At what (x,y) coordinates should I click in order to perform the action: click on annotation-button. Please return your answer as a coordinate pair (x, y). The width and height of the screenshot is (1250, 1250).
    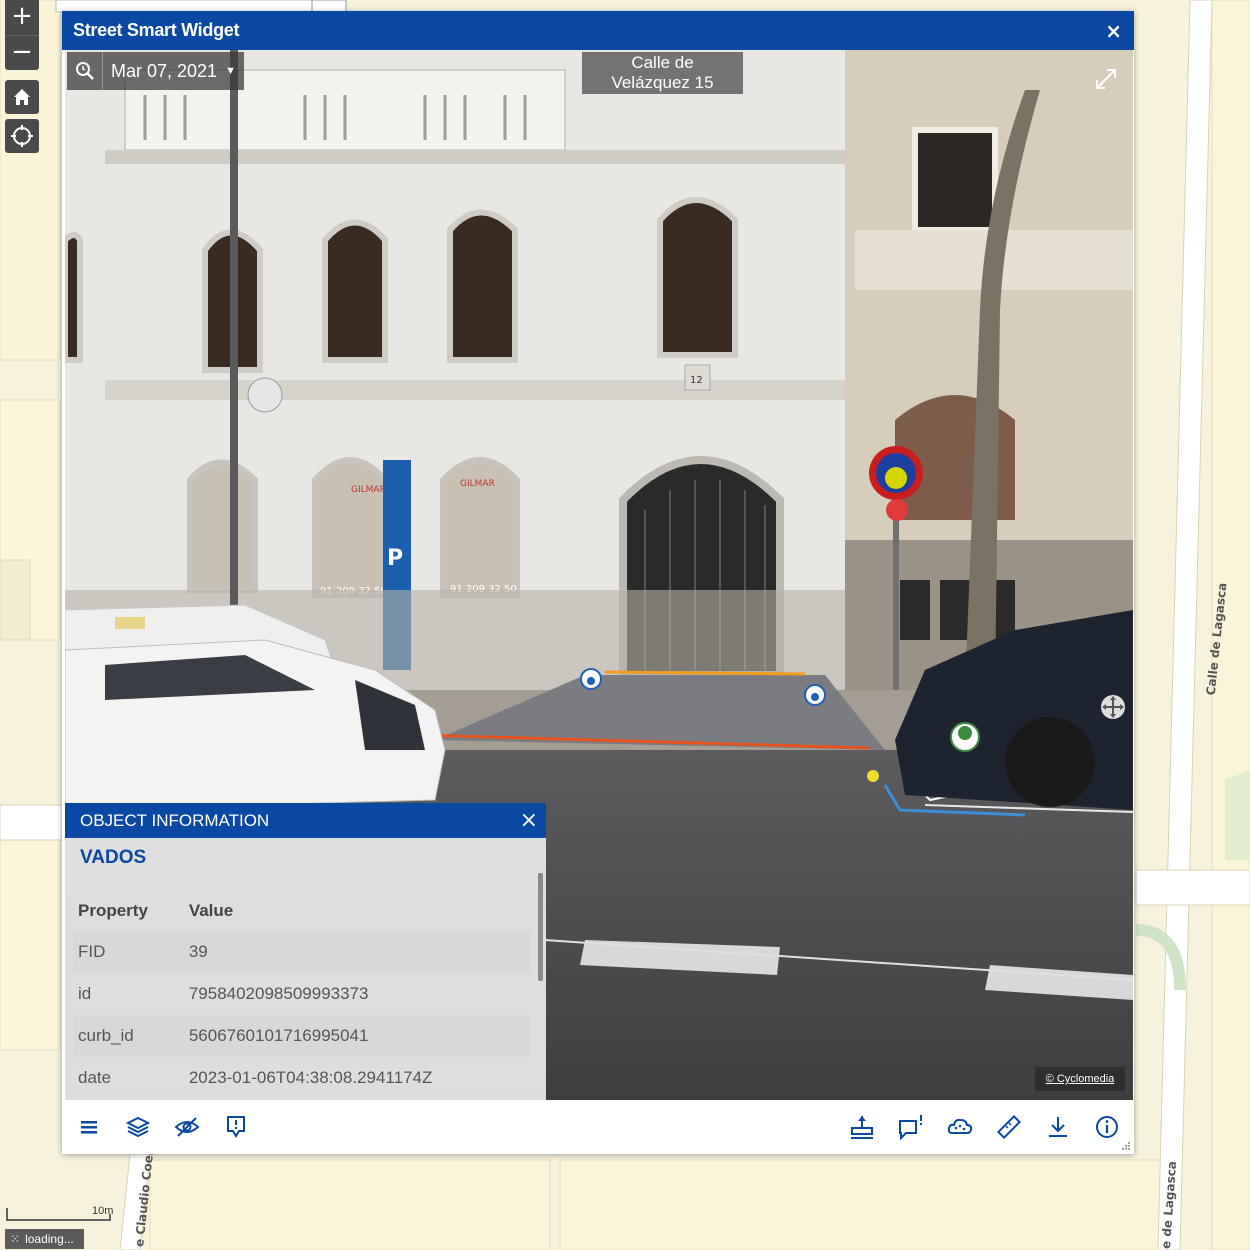
    Looking at the image, I should click on (236, 1127).